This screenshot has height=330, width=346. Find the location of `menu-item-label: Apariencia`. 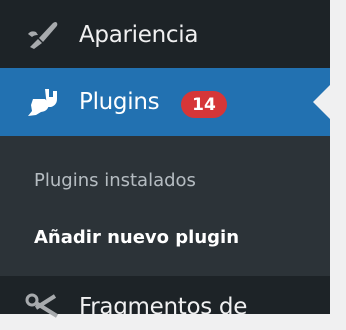

menu-item-label: Apariencia is located at coordinates (139, 35).